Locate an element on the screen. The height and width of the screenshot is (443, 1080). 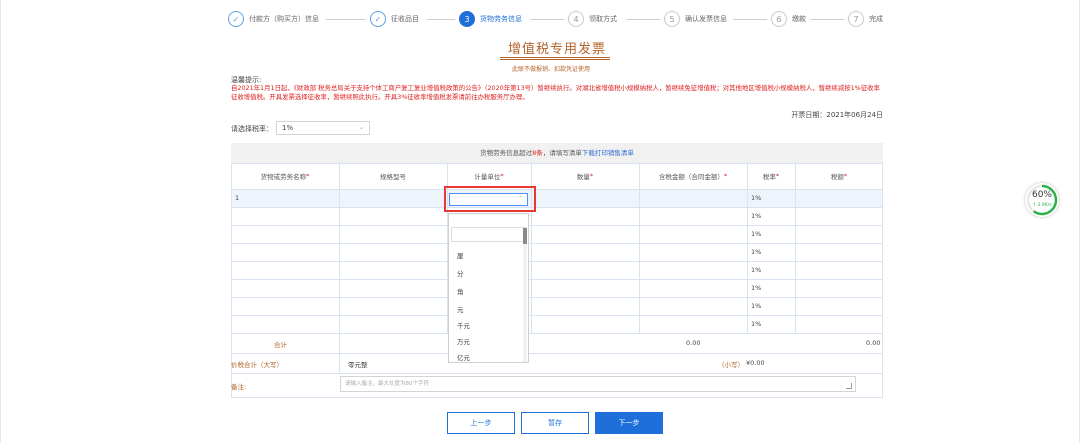
header-goods-name: 货物或劳务名称 * is located at coordinates (285, 176).